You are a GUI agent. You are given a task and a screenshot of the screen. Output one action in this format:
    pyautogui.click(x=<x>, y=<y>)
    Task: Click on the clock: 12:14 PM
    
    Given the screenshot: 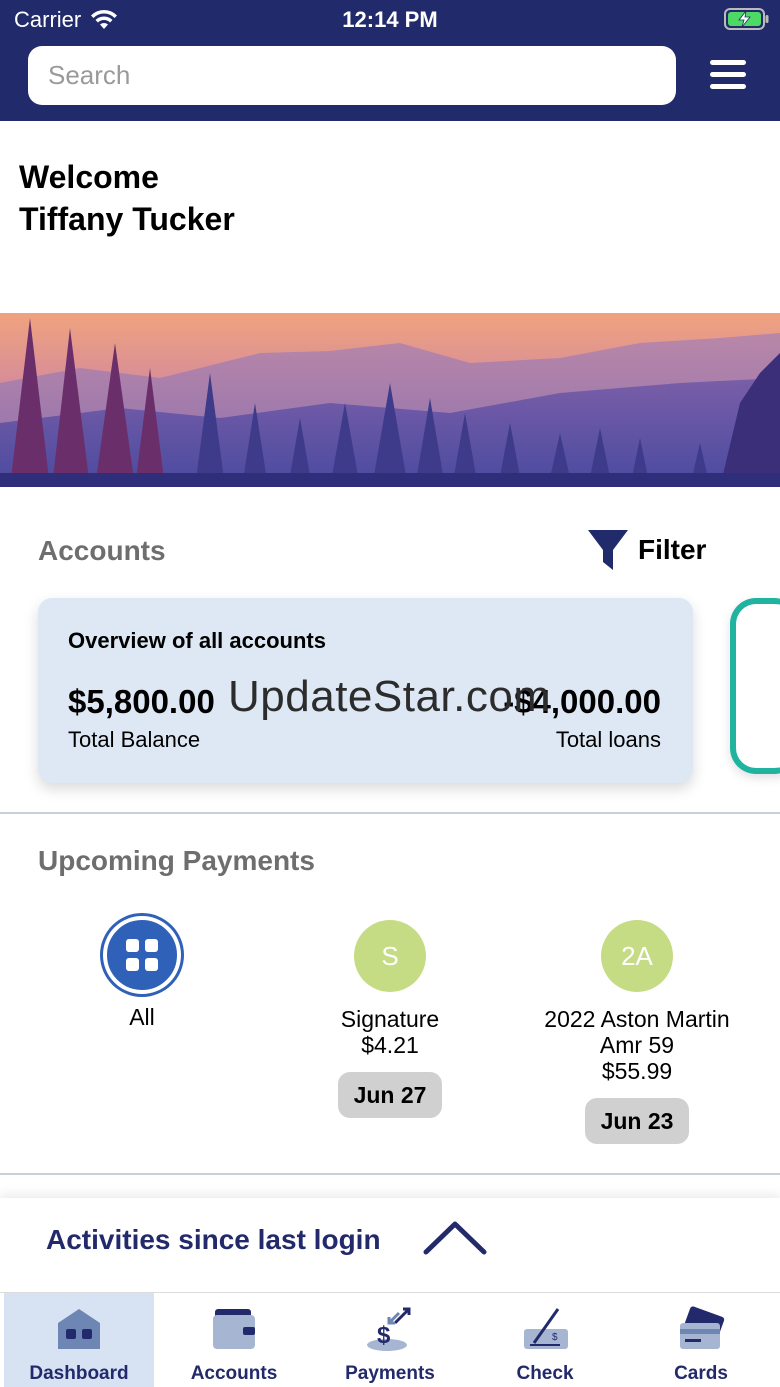 What is the action you would take?
    pyautogui.click(x=390, y=19)
    